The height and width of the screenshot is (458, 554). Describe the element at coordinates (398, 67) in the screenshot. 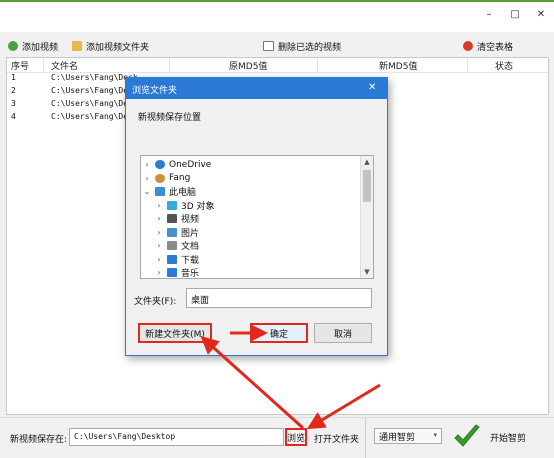

I see `header-new-md5: 新MD5值` at that location.